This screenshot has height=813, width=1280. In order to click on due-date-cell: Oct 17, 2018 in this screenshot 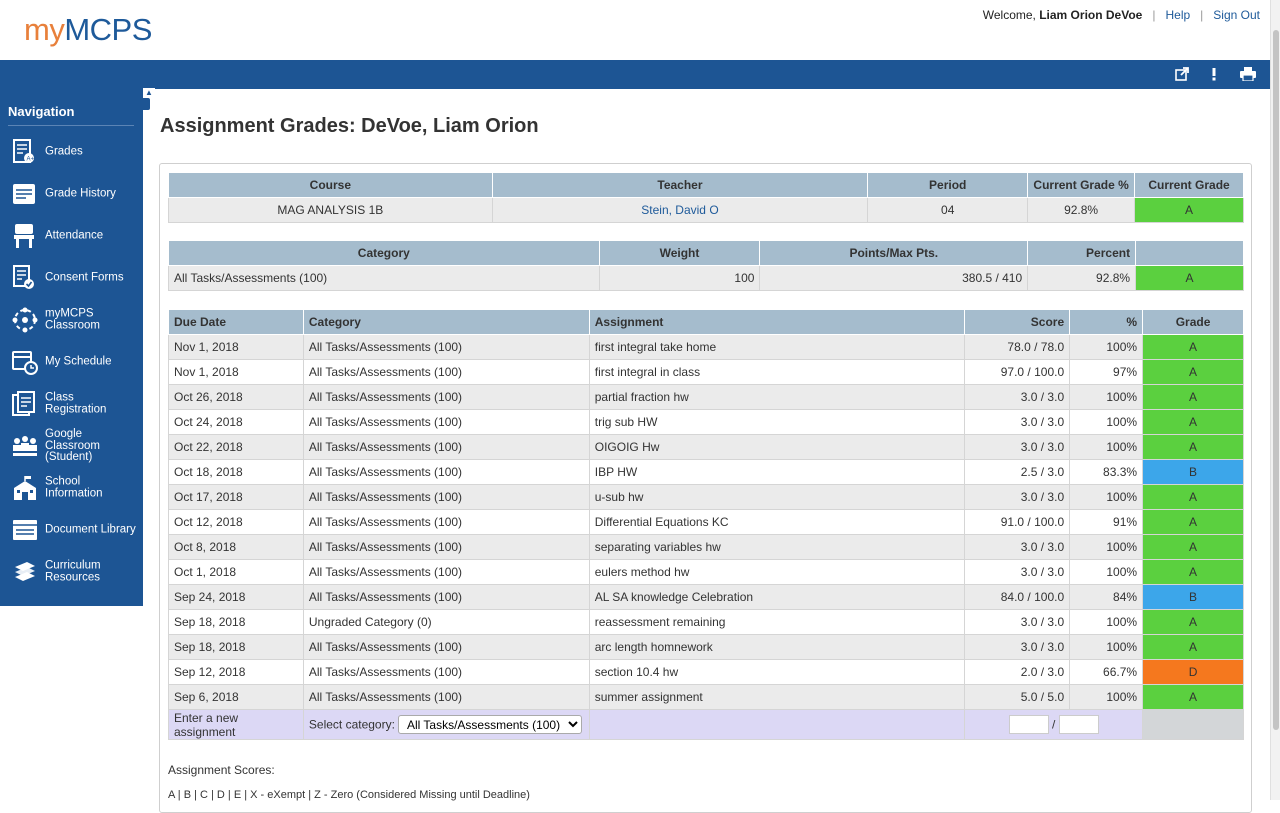, I will do `click(236, 497)`.